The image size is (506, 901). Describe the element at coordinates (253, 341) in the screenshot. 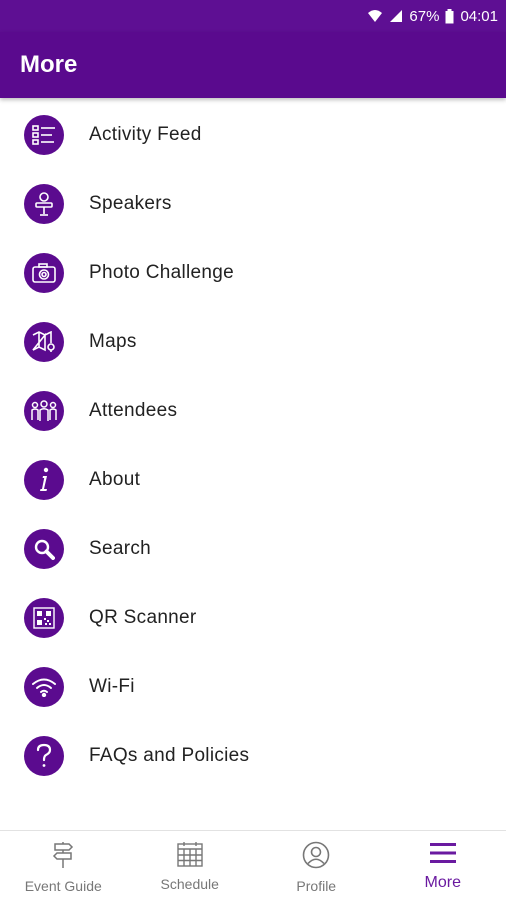

I see `menu-item-maps: Maps` at that location.